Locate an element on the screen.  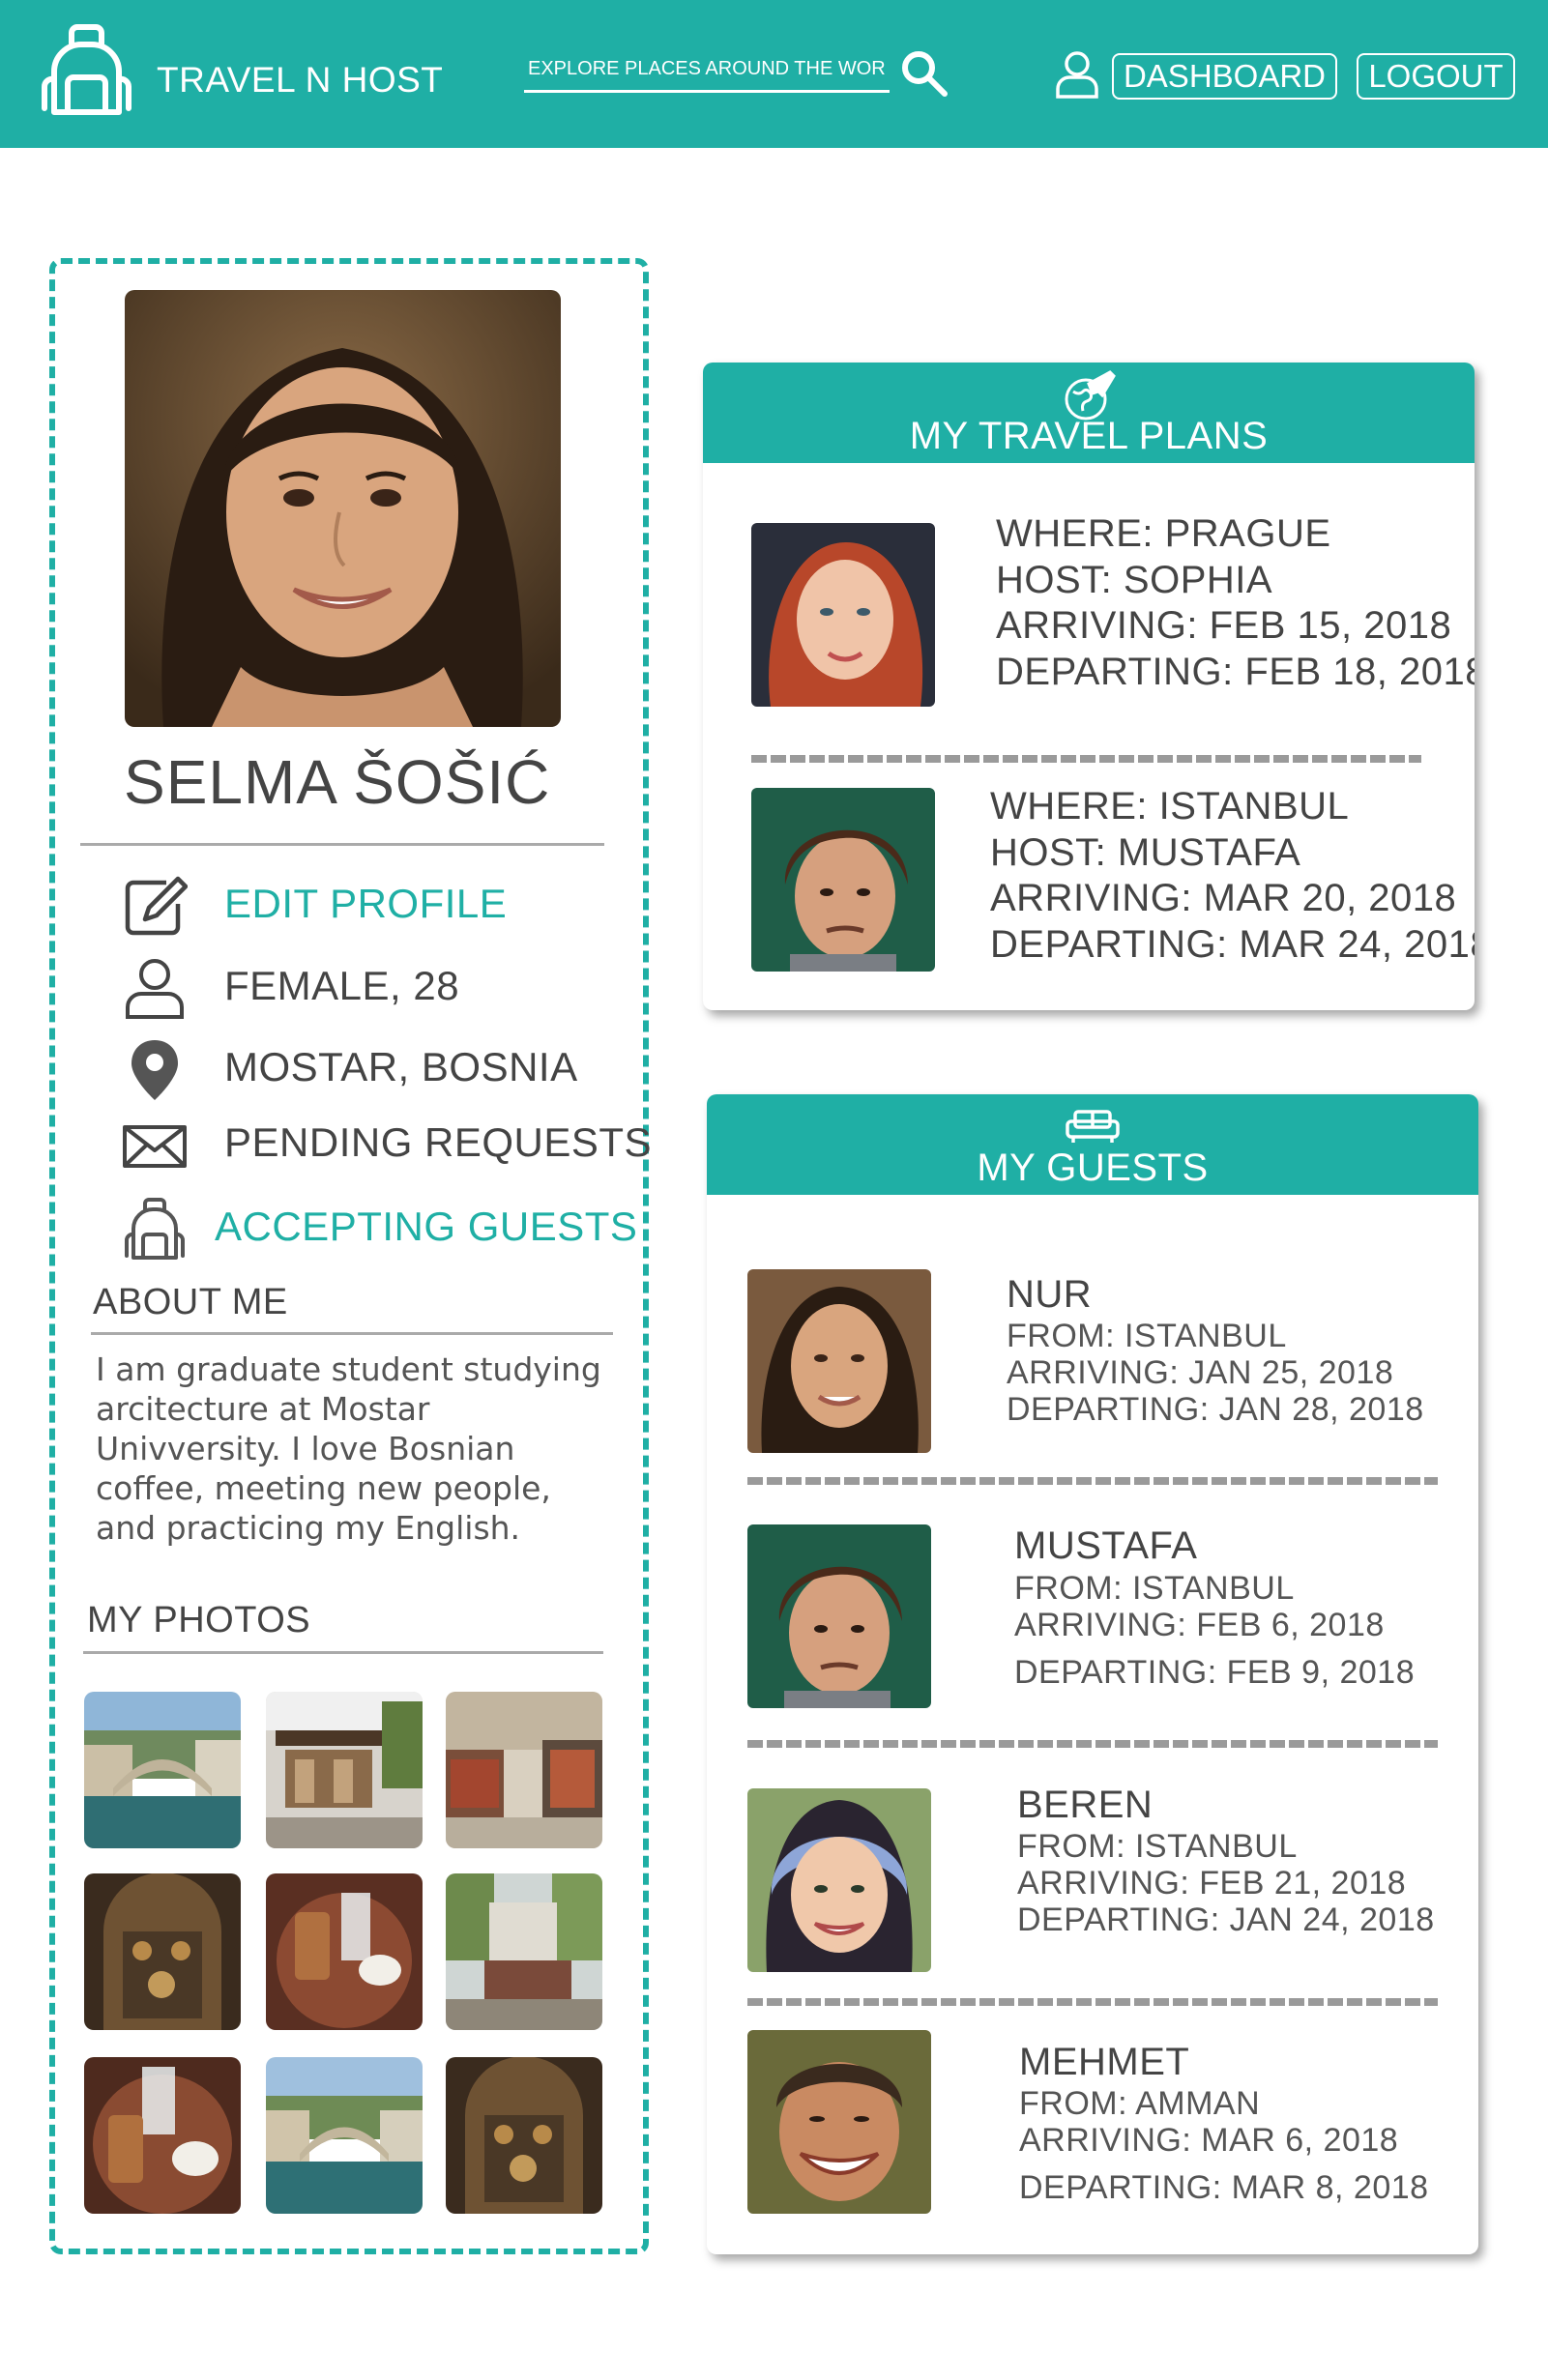
guest-3-name: BEREN is located at coordinates (1085, 1805).